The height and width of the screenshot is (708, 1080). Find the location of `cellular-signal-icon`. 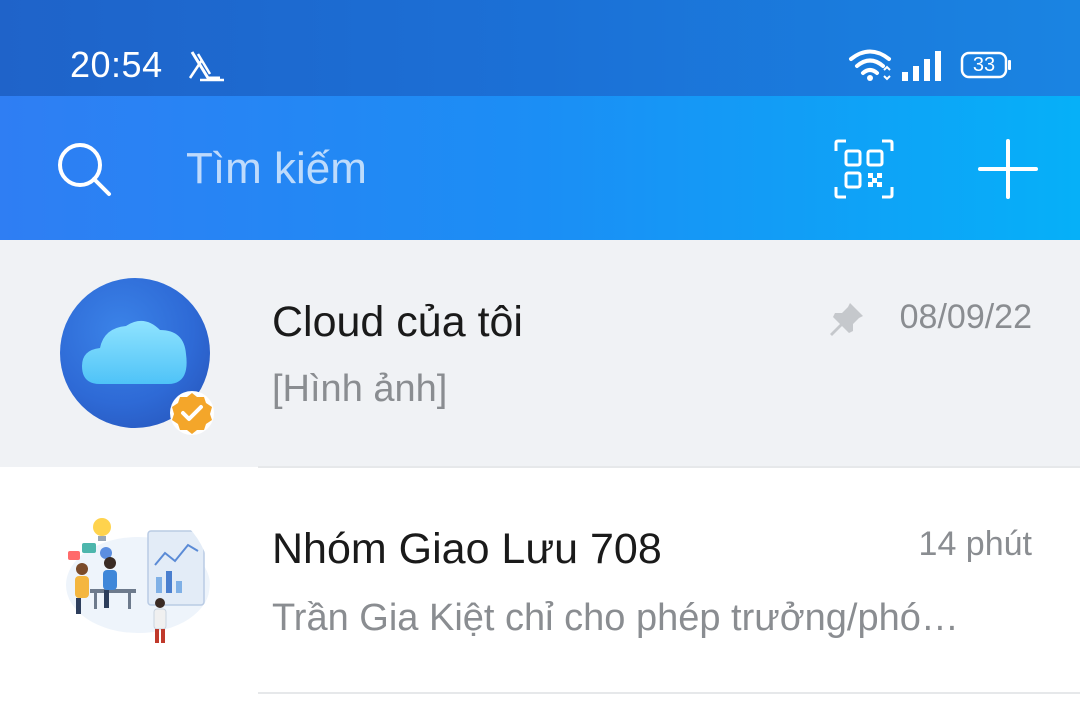

cellular-signal-icon is located at coordinates (921, 66).